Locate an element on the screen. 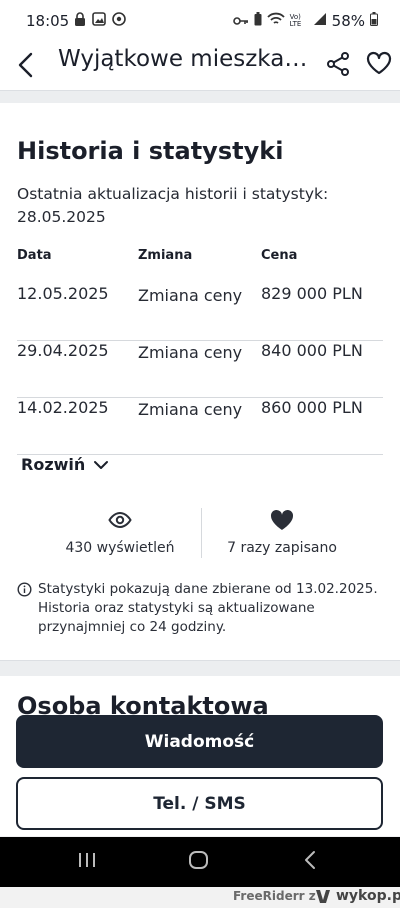 This screenshot has height=908, width=400. row-date: 29.04.2025 is located at coordinates (63, 350).